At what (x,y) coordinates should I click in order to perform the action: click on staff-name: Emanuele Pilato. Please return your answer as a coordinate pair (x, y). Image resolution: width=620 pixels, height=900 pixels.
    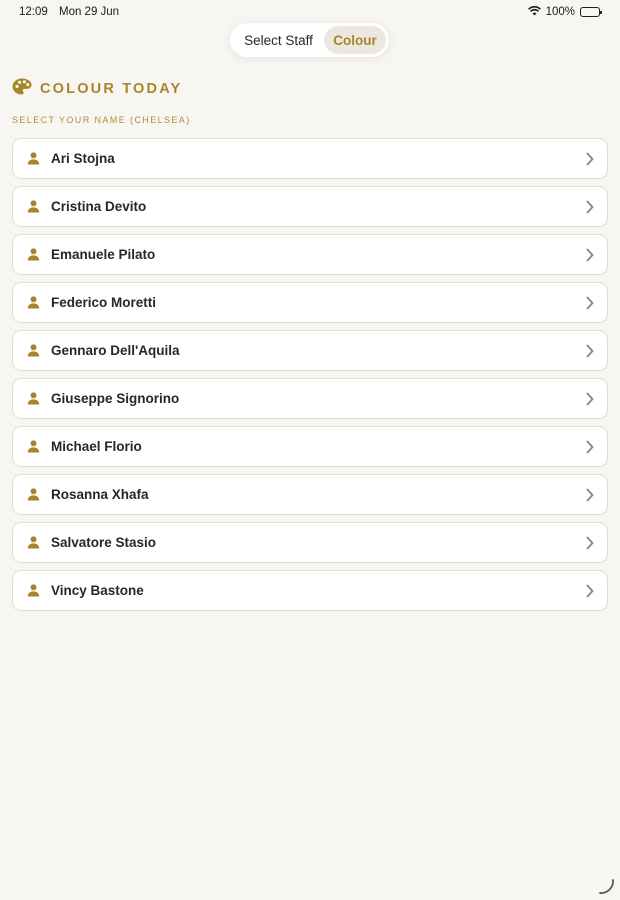
    Looking at the image, I should click on (103, 254).